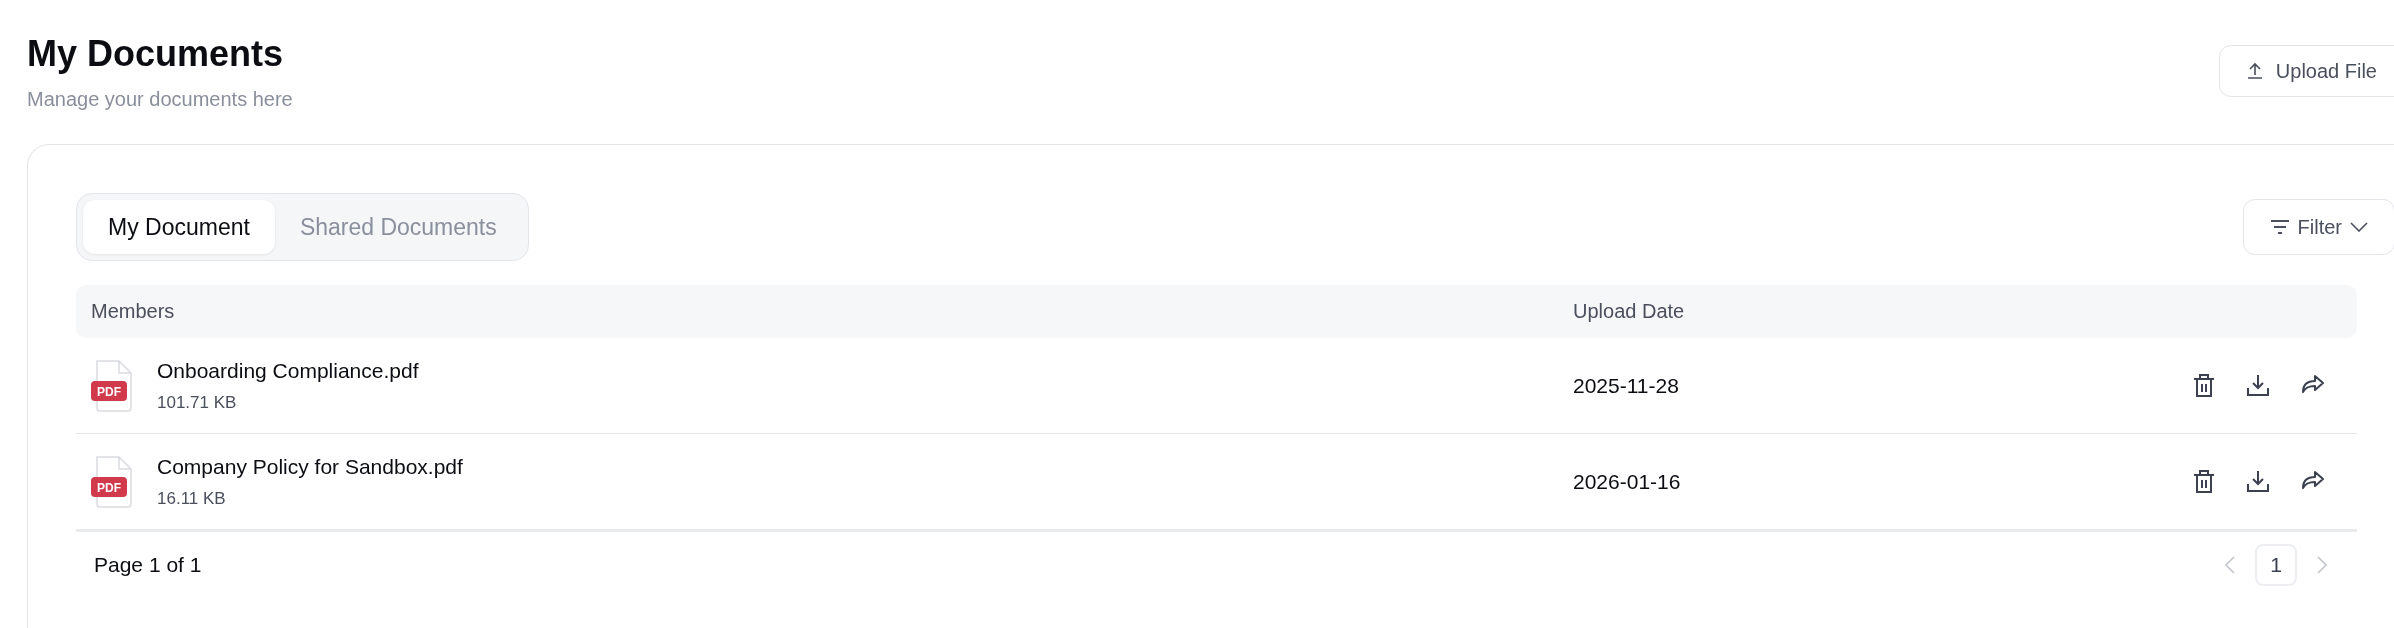  I want to click on file-name: Onboarding Compliance.pdf, so click(288, 370).